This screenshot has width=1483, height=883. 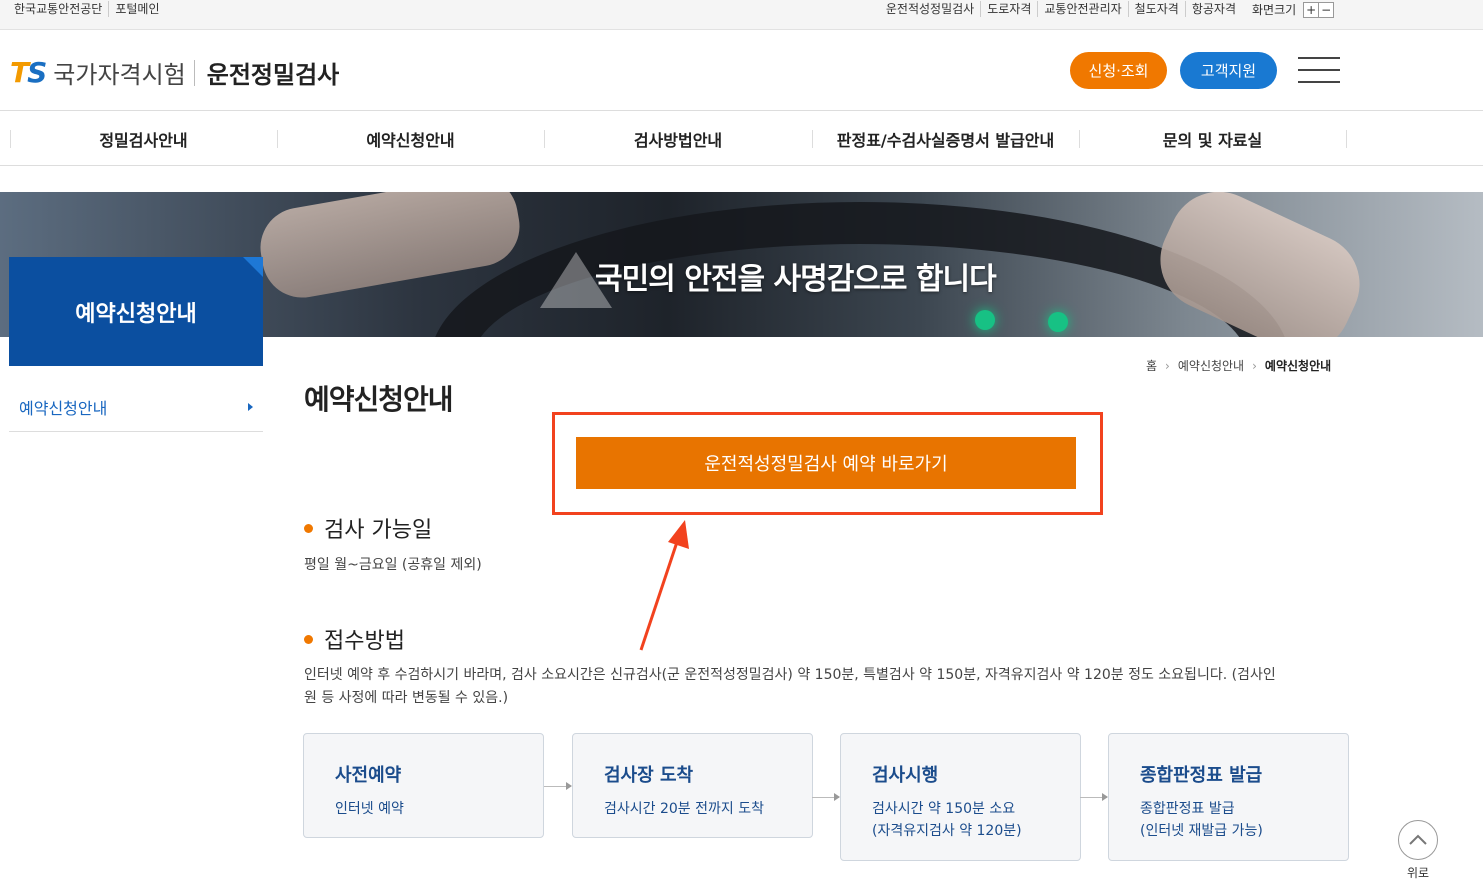 What do you see at coordinates (61, 9) in the screenshot?
I see `kotsa-link: 한국교통안전공단` at bounding box center [61, 9].